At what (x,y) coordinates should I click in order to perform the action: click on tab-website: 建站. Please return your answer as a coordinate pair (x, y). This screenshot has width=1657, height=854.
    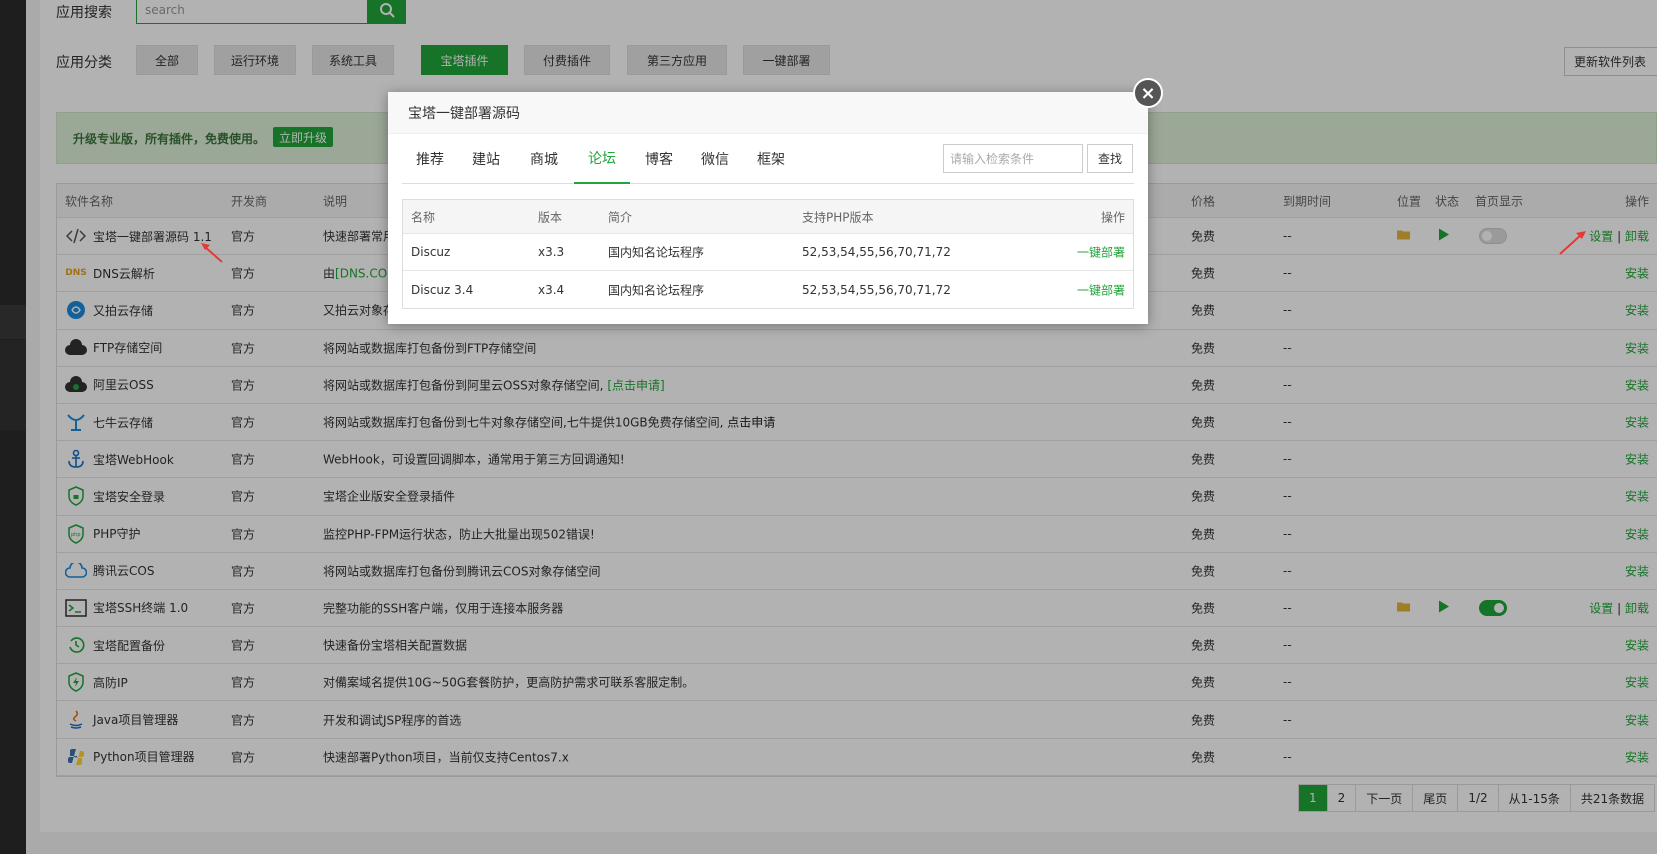
    Looking at the image, I should click on (486, 159).